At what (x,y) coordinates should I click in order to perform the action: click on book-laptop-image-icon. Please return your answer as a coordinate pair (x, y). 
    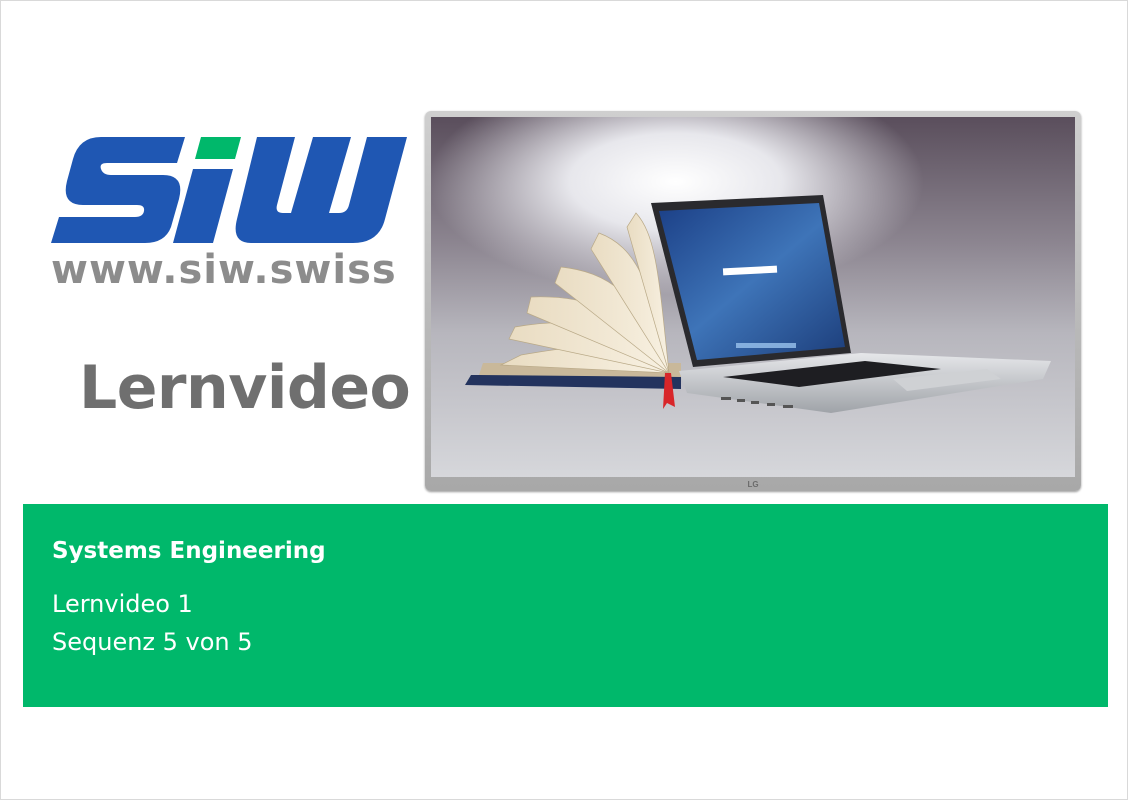
    Looking at the image, I should click on (758, 304).